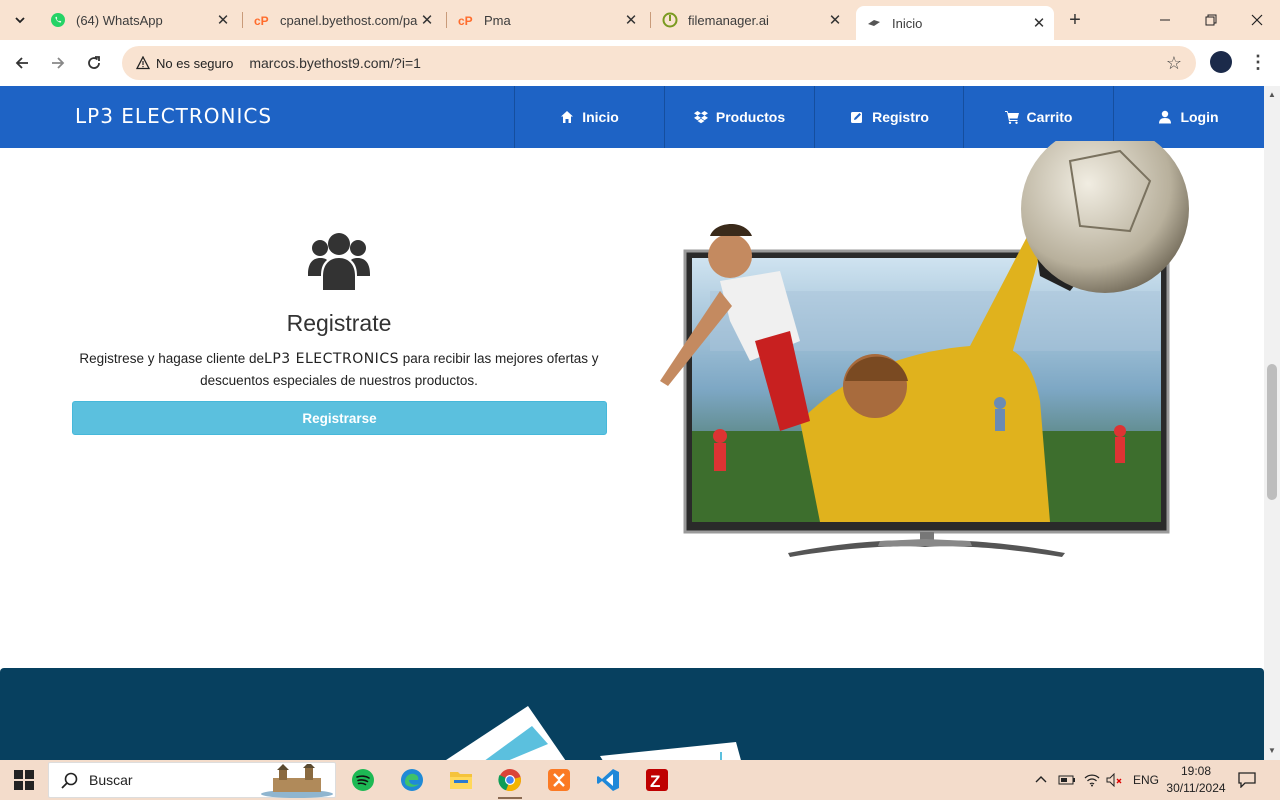  I want to click on tab-pma: cP Pma ✕, so click(547, 20).